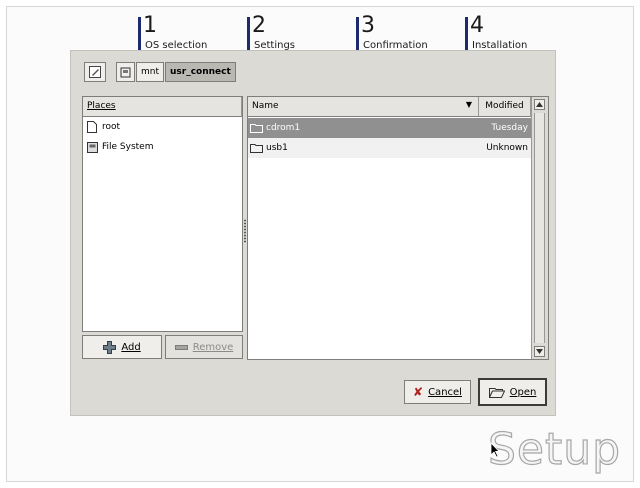  I want to click on places-list: root File System, so click(162, 137).